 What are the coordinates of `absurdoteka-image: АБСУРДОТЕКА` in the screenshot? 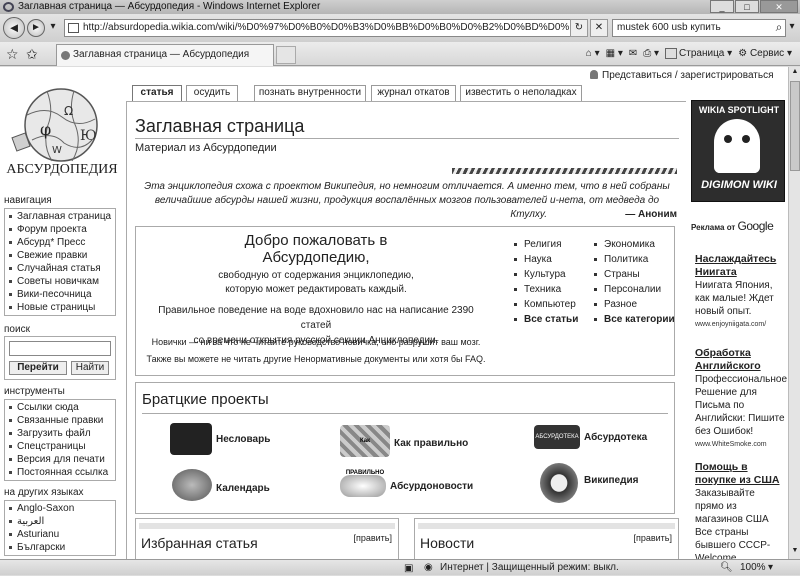 It's located at (557, 437).